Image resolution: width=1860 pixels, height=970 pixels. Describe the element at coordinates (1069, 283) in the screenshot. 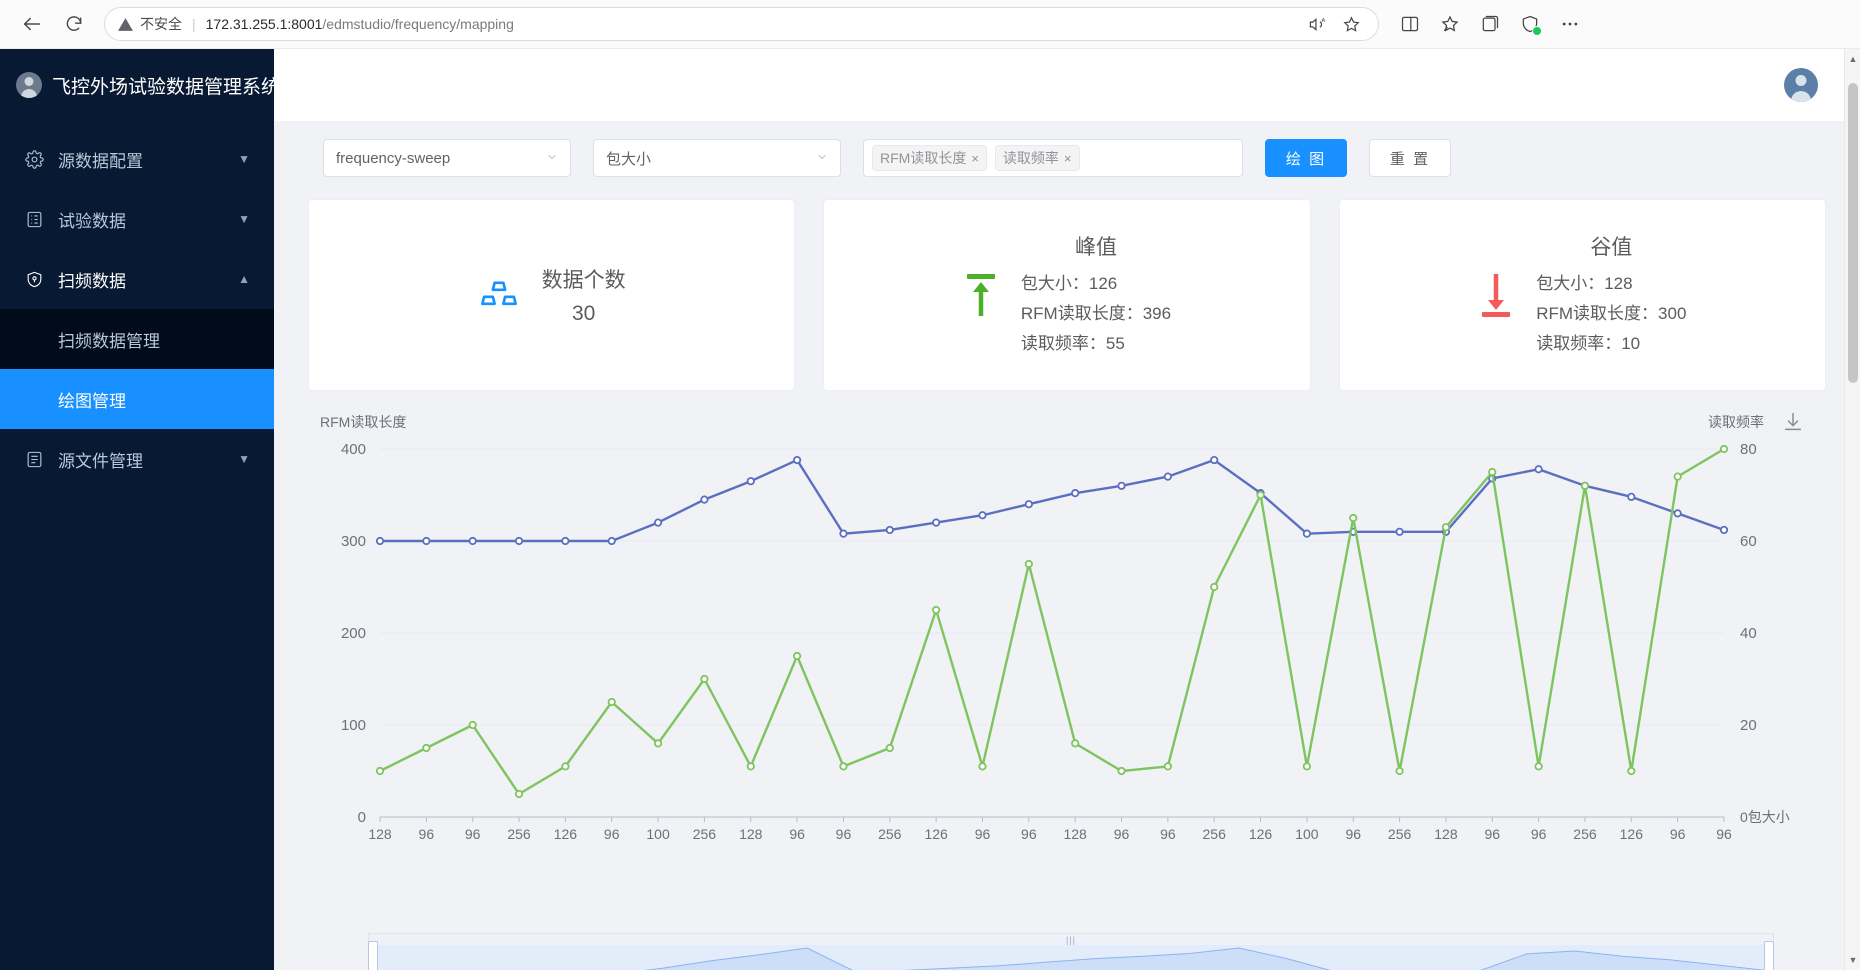

I see `card-line: 包大小：126` at that location.